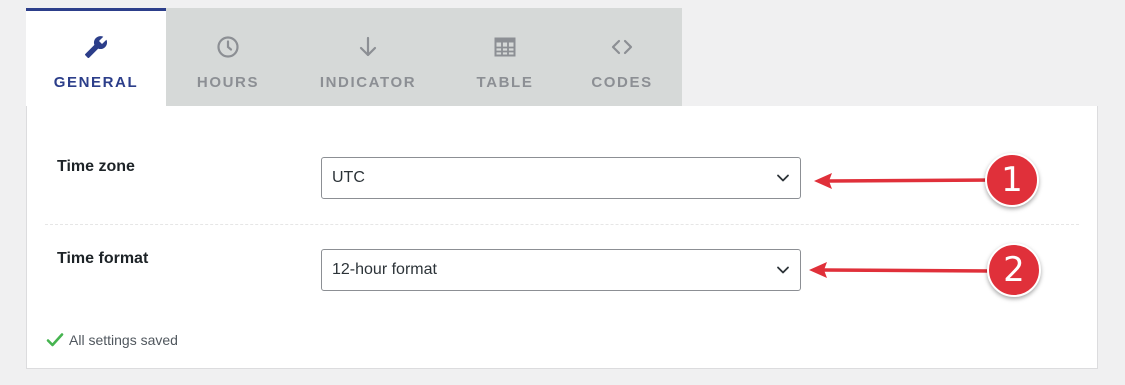  Describe the element at coordinates (562, 224) in the screenshot. I see `row-divider` at that location.